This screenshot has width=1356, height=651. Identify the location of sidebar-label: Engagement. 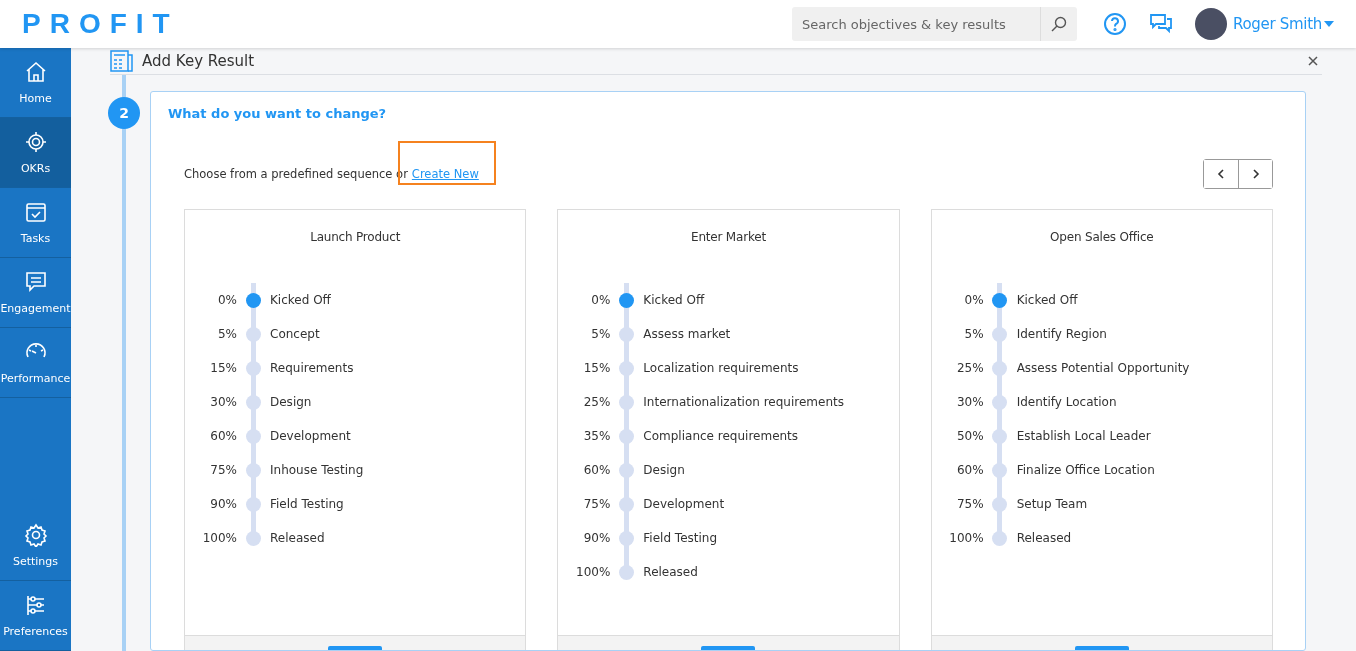
(35, 308).